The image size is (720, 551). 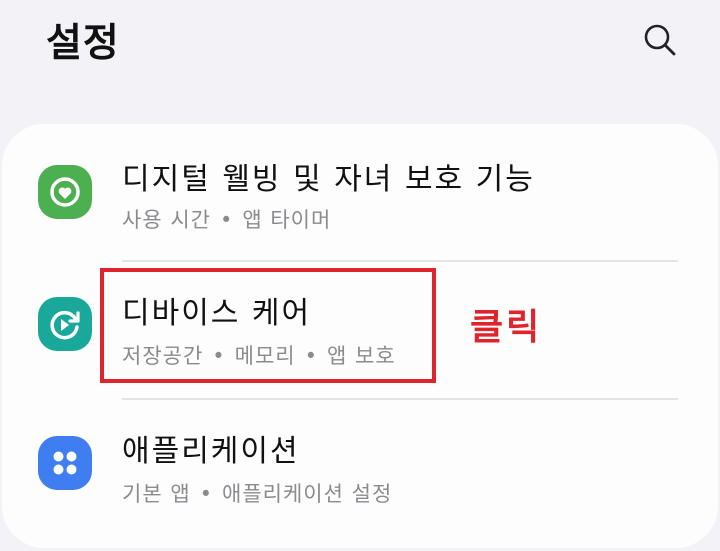 What do you see at coordinates (287, 220) in the screenshot?
I see `subtitle-part: 앱 타이머` at bounding box center [287, 220].